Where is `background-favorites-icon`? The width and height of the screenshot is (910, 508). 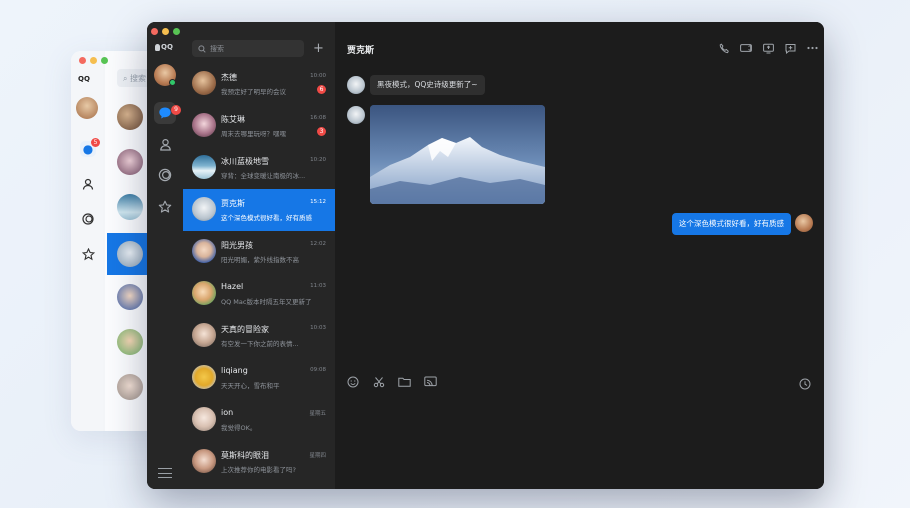 background-favorites-icon is located at coordinates (88, 255).